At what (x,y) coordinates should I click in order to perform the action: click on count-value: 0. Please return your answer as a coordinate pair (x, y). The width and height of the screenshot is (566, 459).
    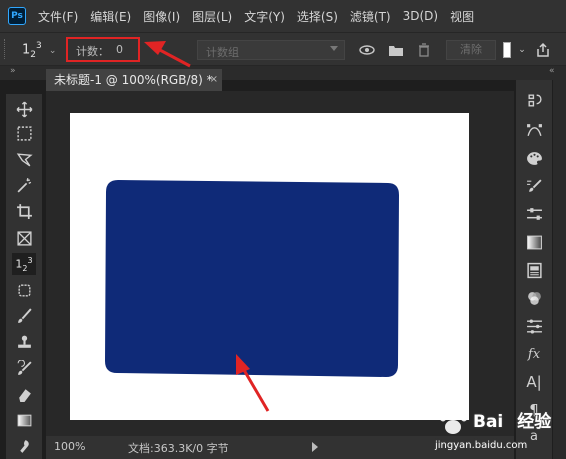
    Looking at the image, I should click on (119, 49).